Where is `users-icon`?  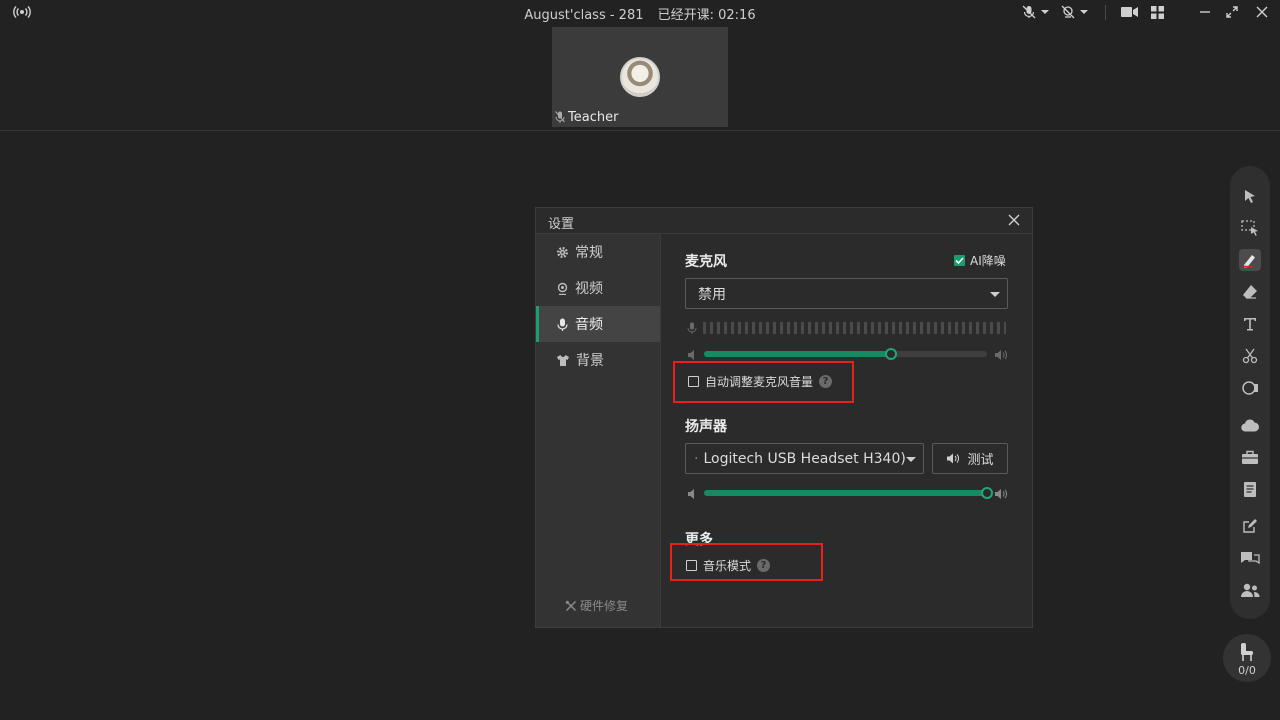 users-icon is located at coordinates (1250, 590).